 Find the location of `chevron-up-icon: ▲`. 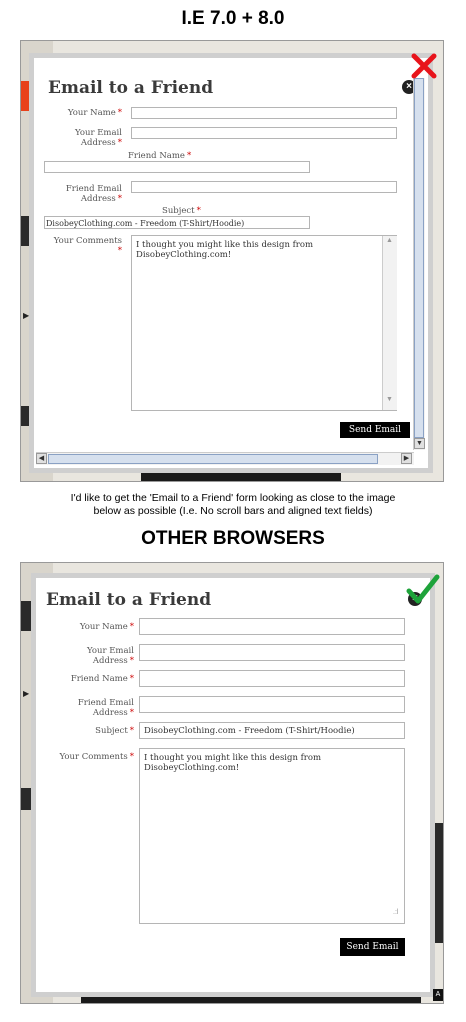

chevron-up-icon: ▲ is located at coordinates (389, 240).